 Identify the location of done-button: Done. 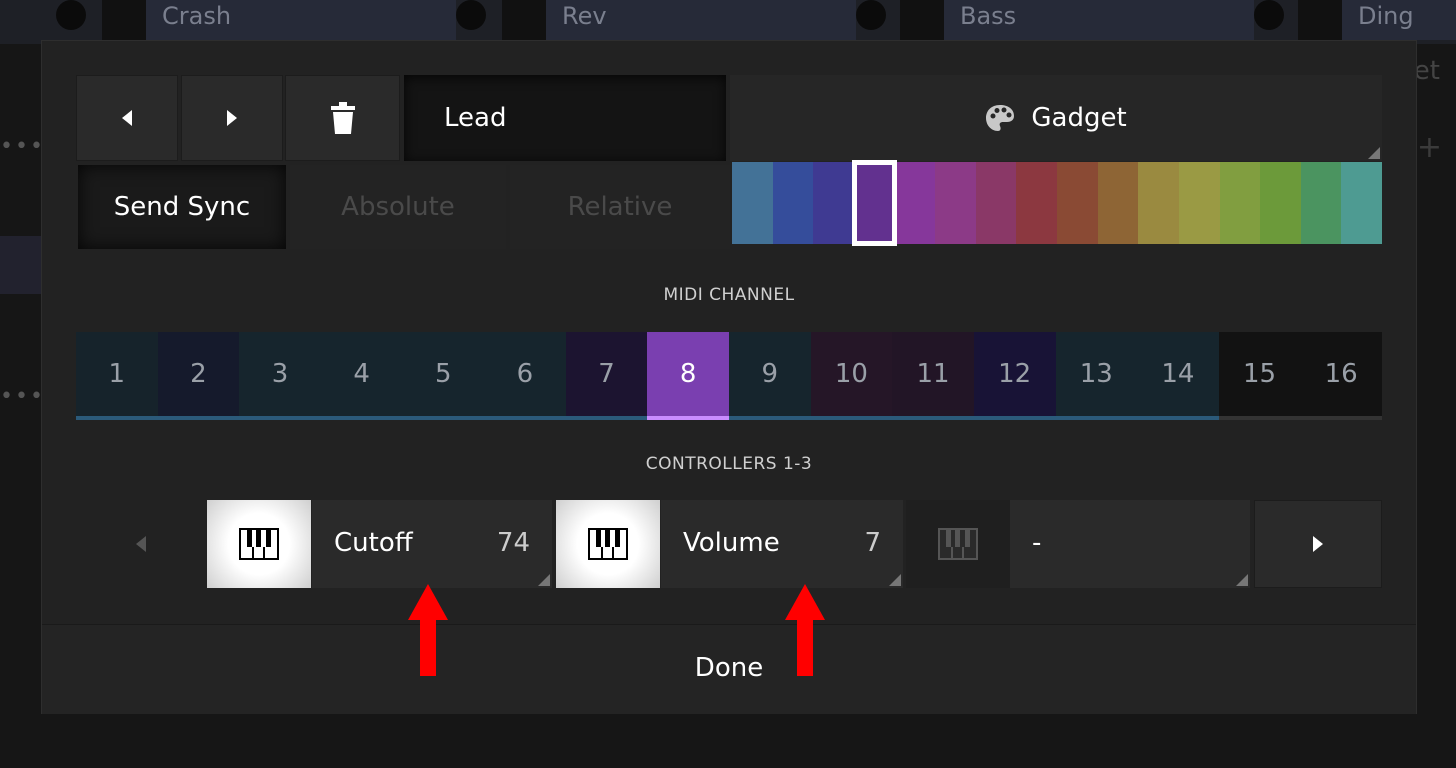
(729, 669).